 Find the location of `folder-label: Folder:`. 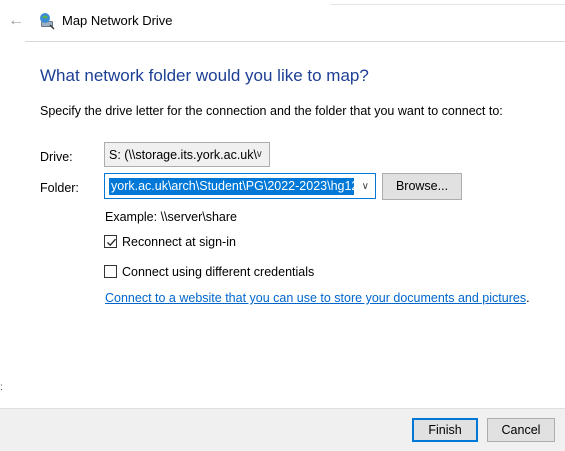

folder-label: Folder: is located at coordinates (59, 188).